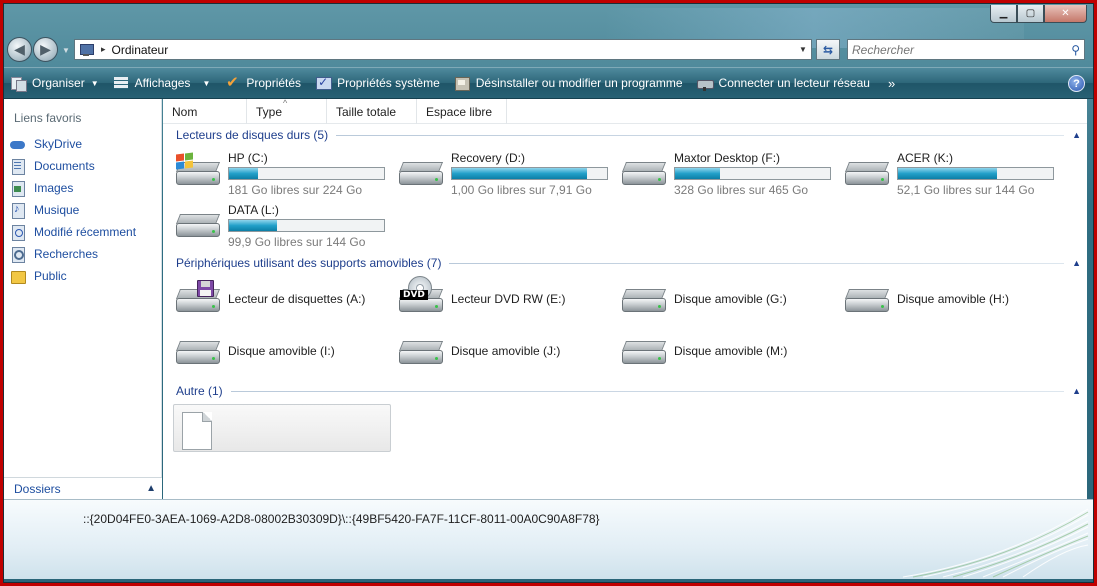 This screenshot has width=1097, height=586. I want to click on sidebar-item-recent: Modifié récemment, so click(85, 232).